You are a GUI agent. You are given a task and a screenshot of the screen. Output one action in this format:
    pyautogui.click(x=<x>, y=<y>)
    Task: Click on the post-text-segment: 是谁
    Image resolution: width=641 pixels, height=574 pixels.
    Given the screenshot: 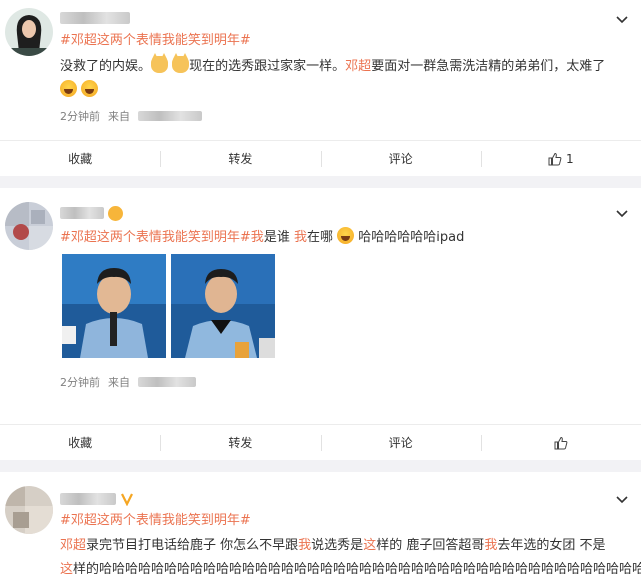 What is the action you would take?
    pyautogui.click(x=278, y=237)
    